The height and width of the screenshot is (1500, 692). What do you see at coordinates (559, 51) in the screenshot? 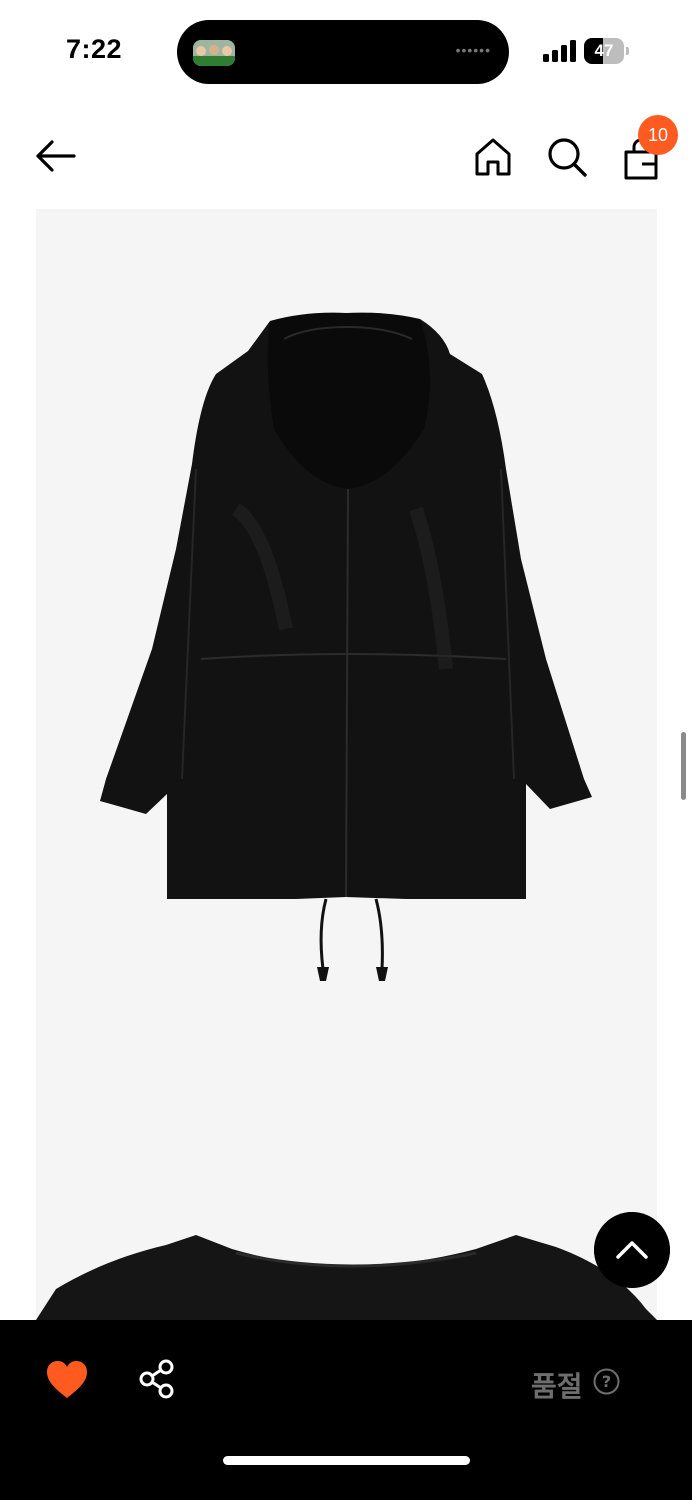
I see `cellular-signal-icon` at bounding box center [559, 51].